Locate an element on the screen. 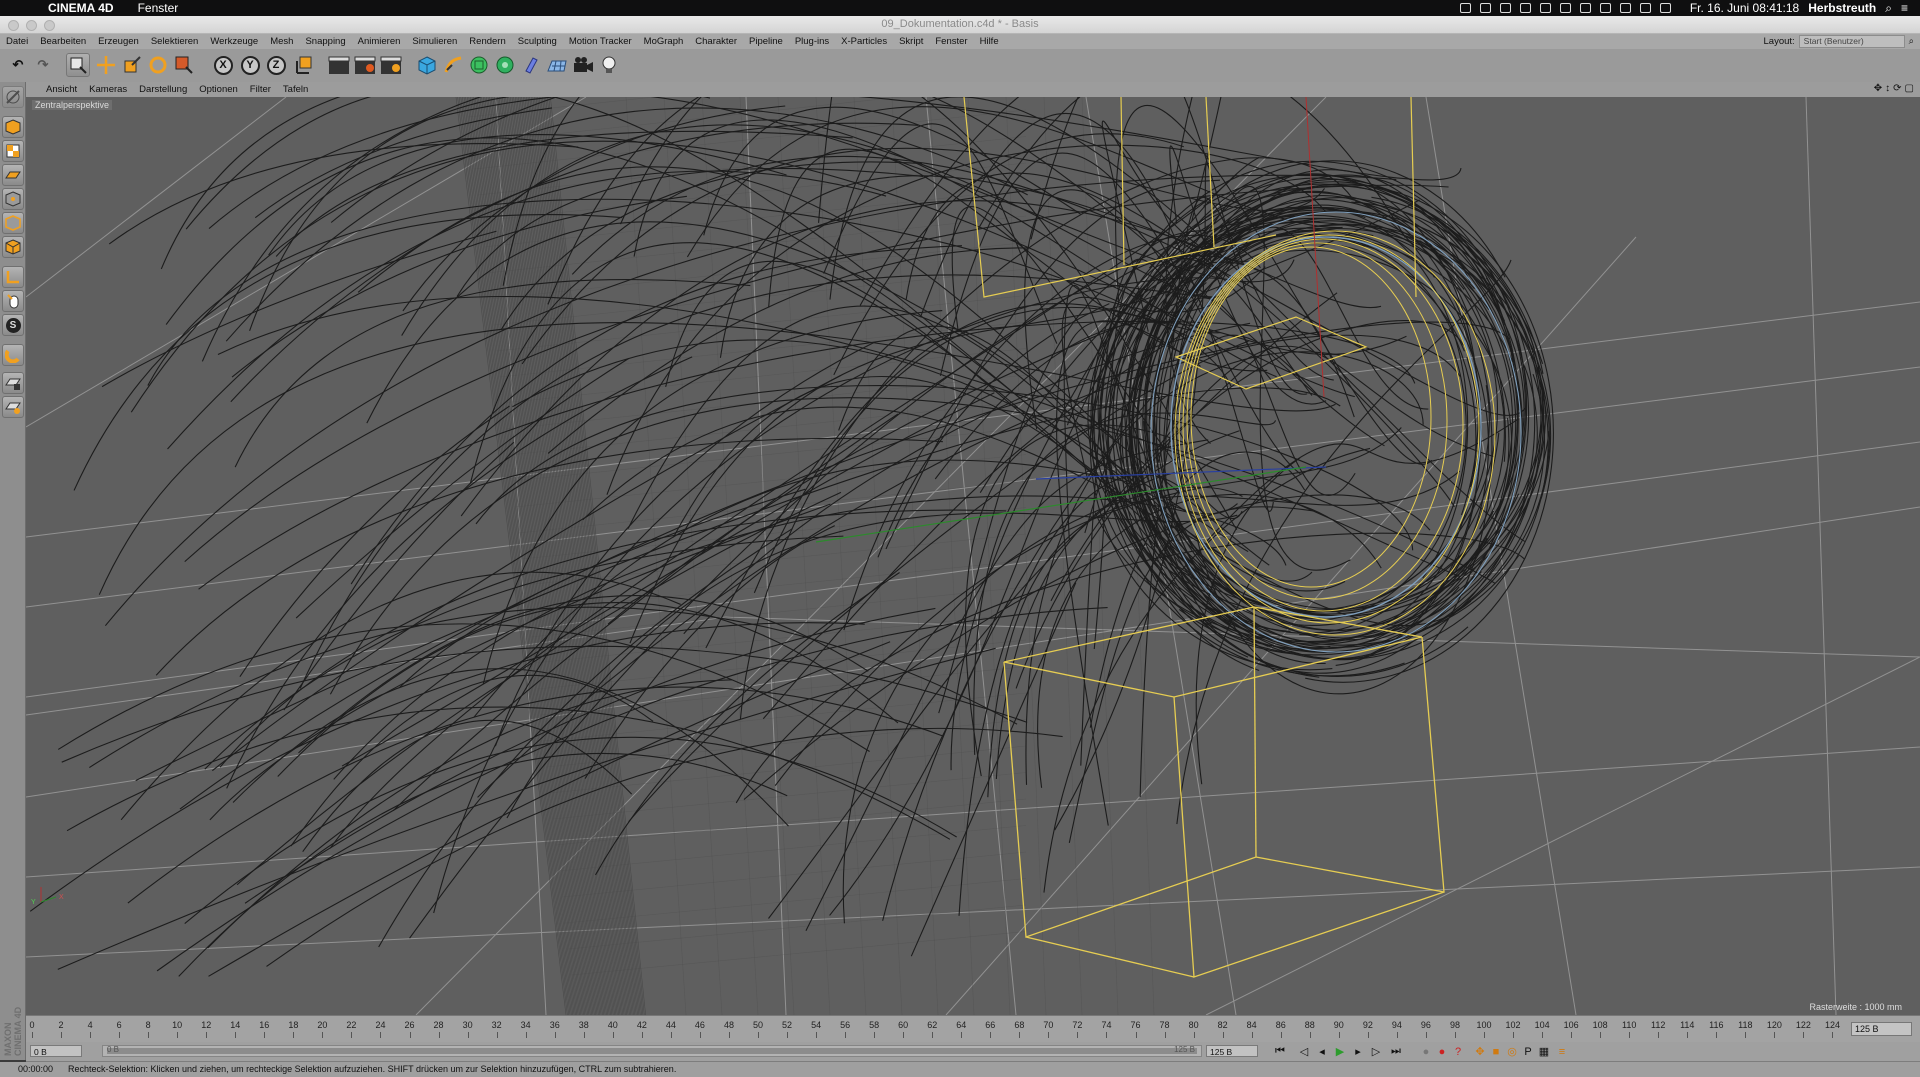 The height and width of the screenshot is (1077, 1920). menu-animieren: Animieren is located at coordinates (379, 41).